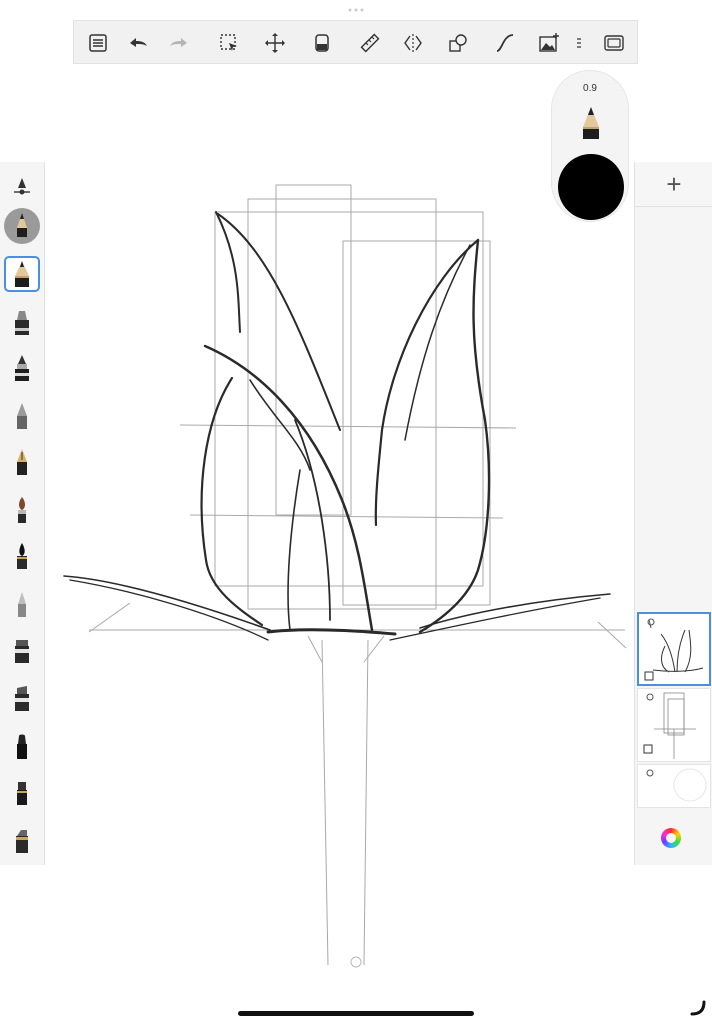  What do you see at coordinates (591, 123) in the screenshot?
I see `pencil-brush-icon` at bounding box center [591, 123].